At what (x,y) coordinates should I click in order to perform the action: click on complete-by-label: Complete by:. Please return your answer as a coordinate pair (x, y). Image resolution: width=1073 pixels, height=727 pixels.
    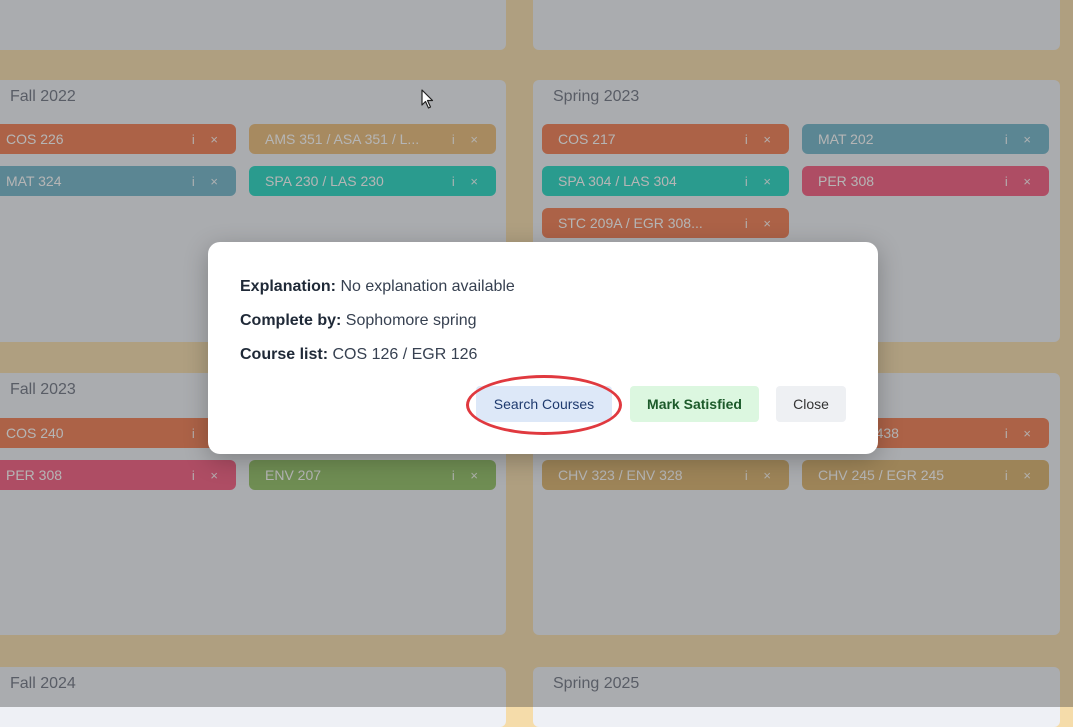
    Looking at the image, I should click on (291, 320).